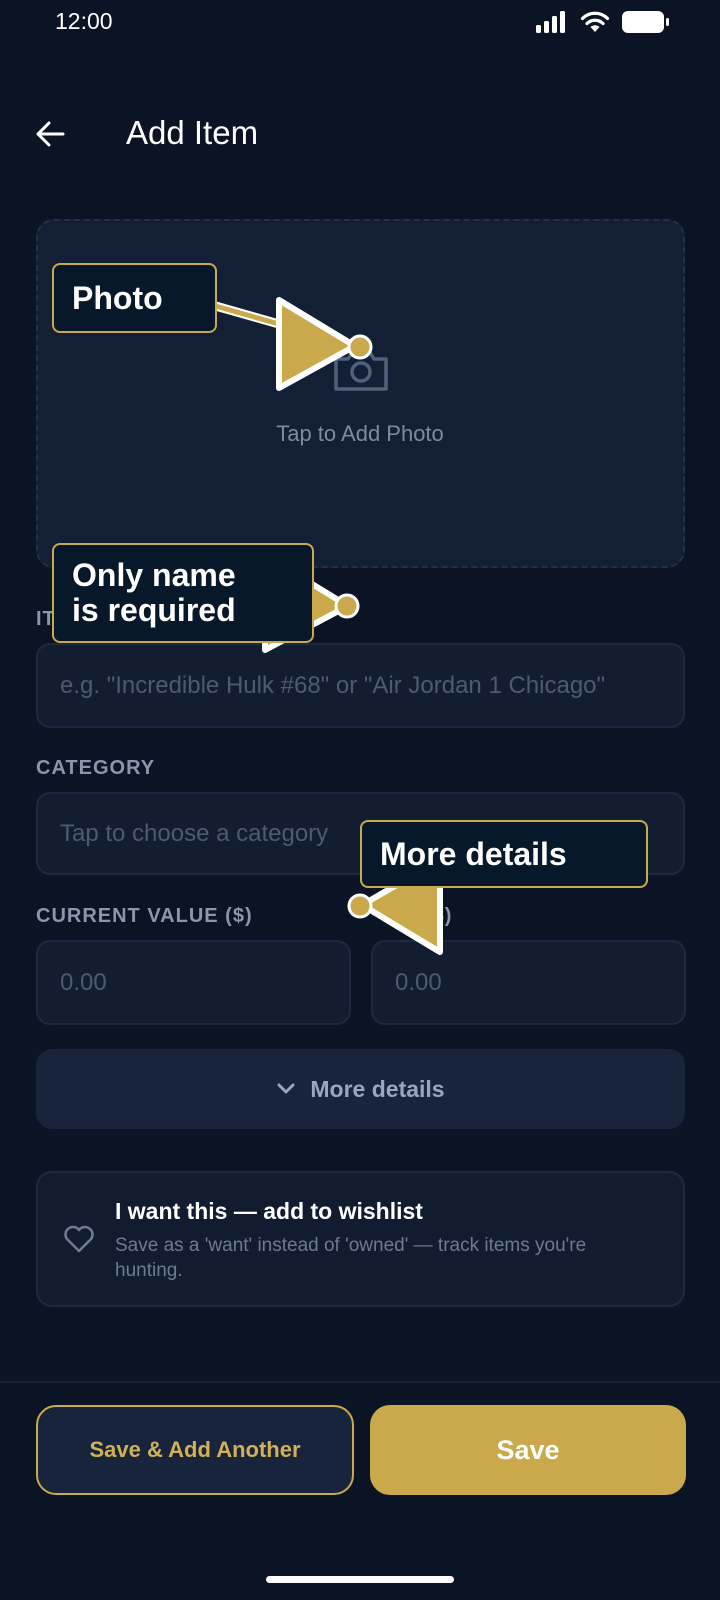  Describe the element at coordinates (377, 1088) in the screenshot. I see `more-details-label: More details` at that location.